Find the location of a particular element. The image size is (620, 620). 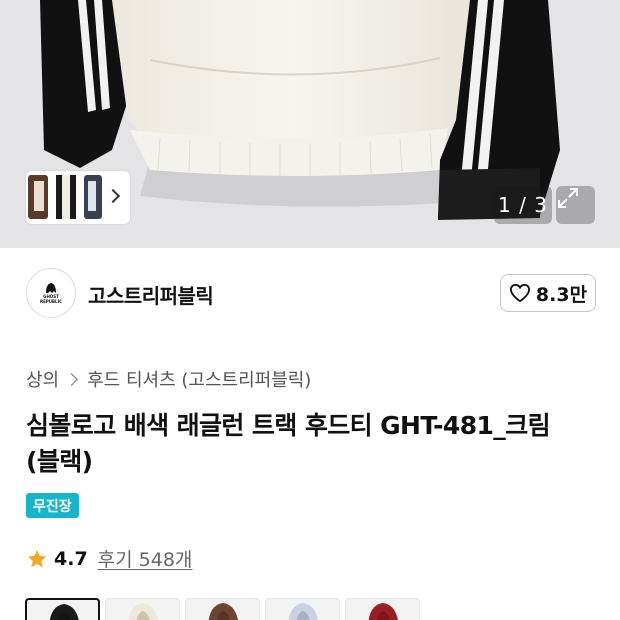

expand-icon is located at coordinates (568, 198).